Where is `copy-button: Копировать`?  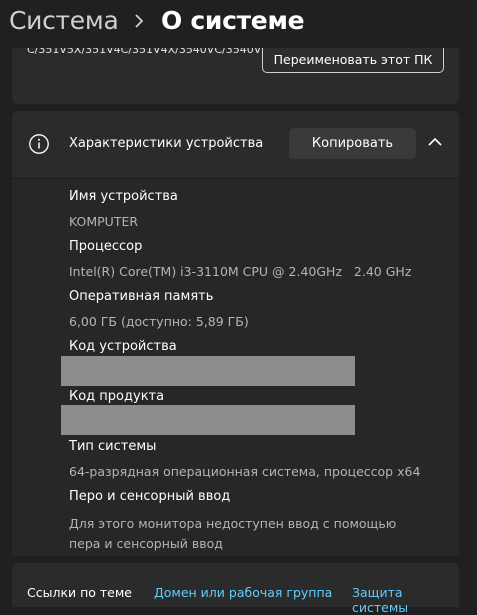 copy-button: Копировать is located at coordinates (352, 143).